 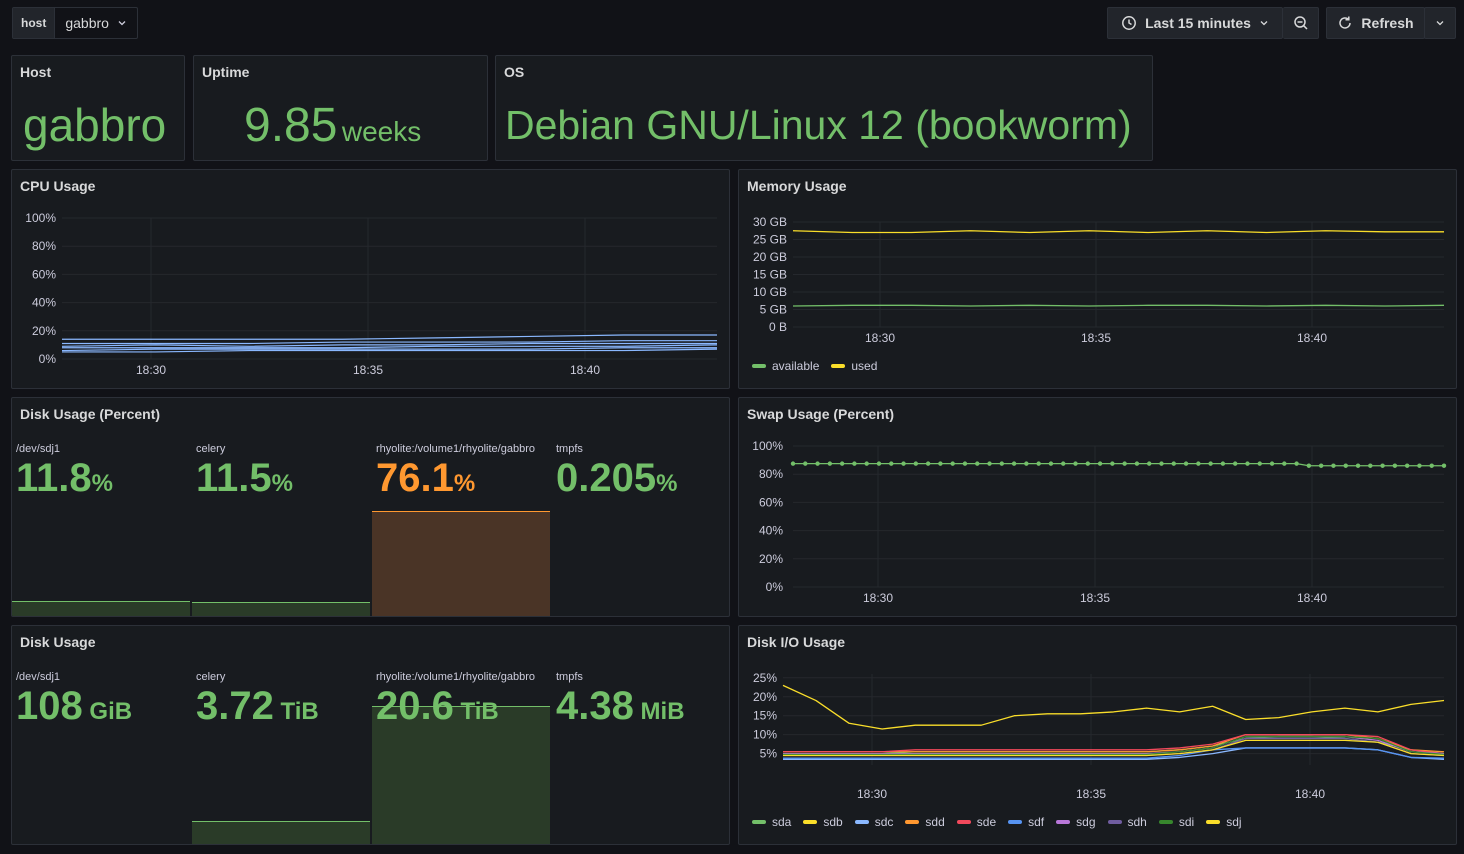 I want to click on legend-item-used: used, so click(x=854, y=366).